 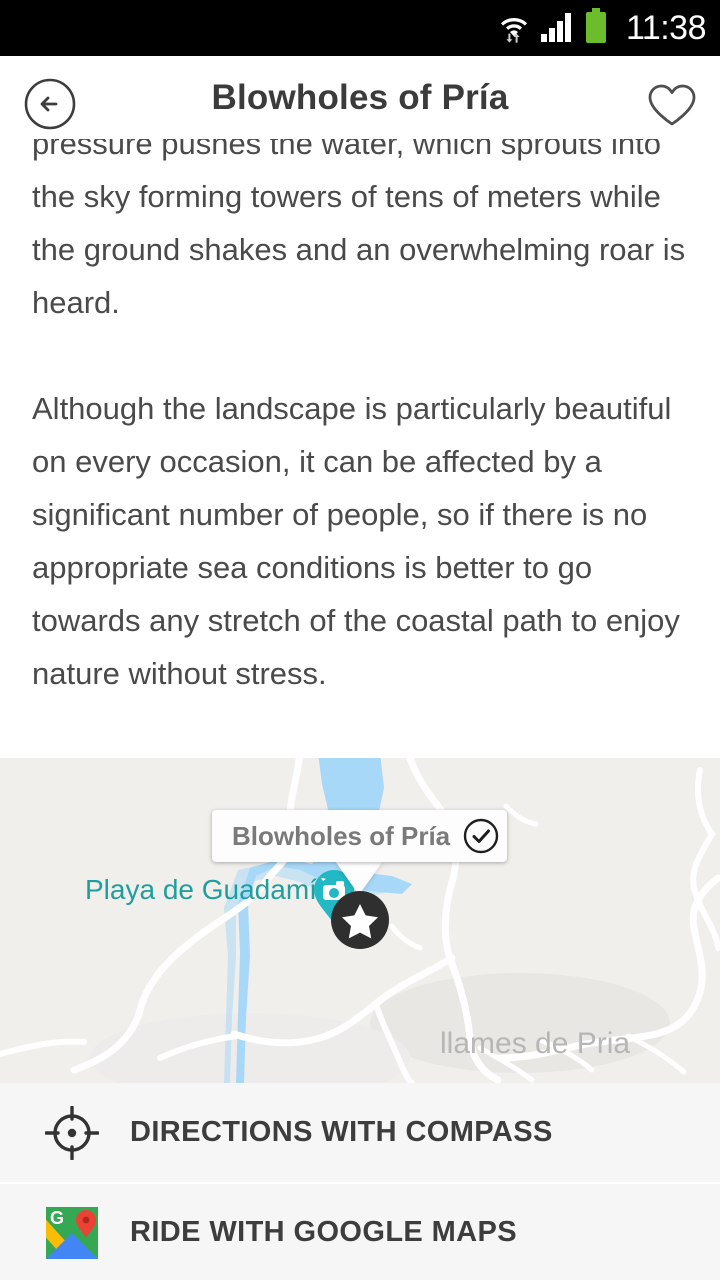 I want to click on action-label: DIRECTIONS WITH COMPASS, so click(x=341, y=1132).